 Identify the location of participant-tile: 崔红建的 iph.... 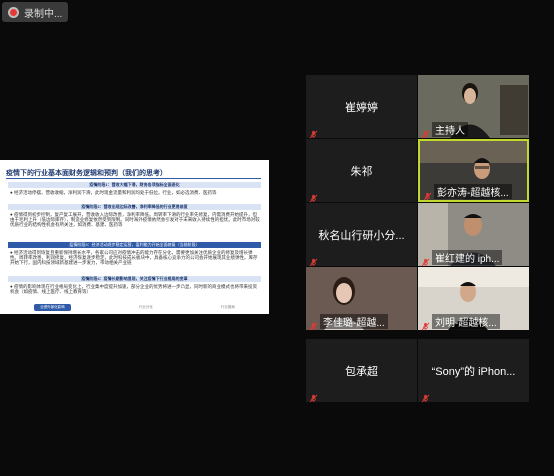
(473, 235).